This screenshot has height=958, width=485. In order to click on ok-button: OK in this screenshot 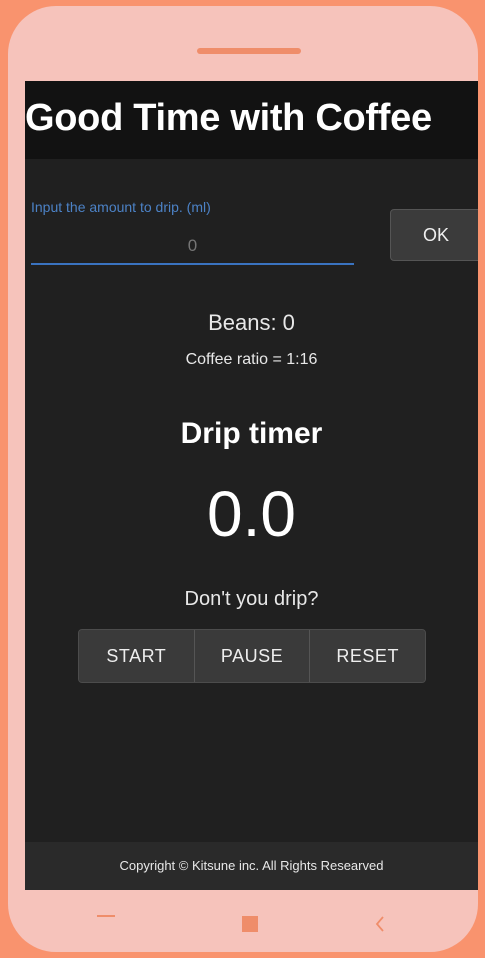, I will do `click(434, 235)`.